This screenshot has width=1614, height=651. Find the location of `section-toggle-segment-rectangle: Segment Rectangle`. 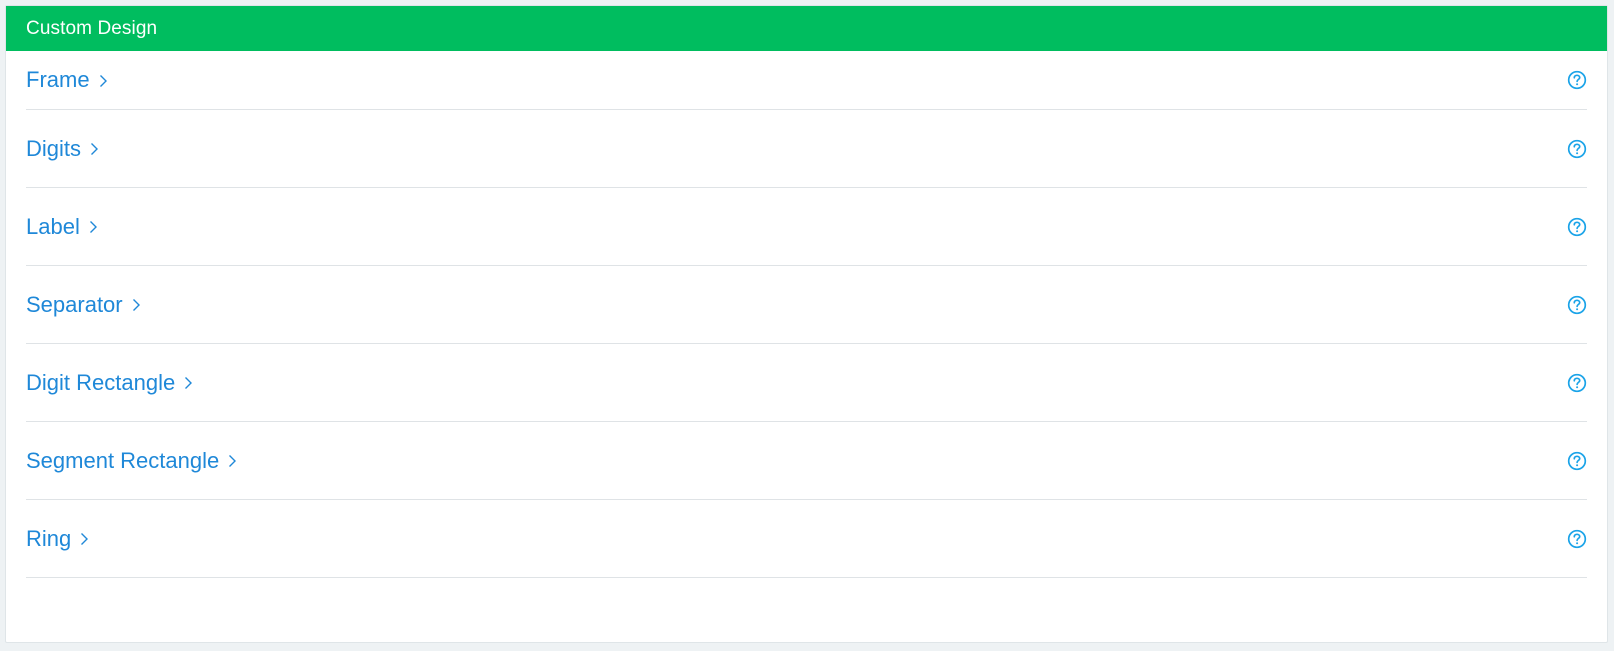

section-toggle-segment-rectangle: Segment Rectangle is located at coordinates (131, 460).